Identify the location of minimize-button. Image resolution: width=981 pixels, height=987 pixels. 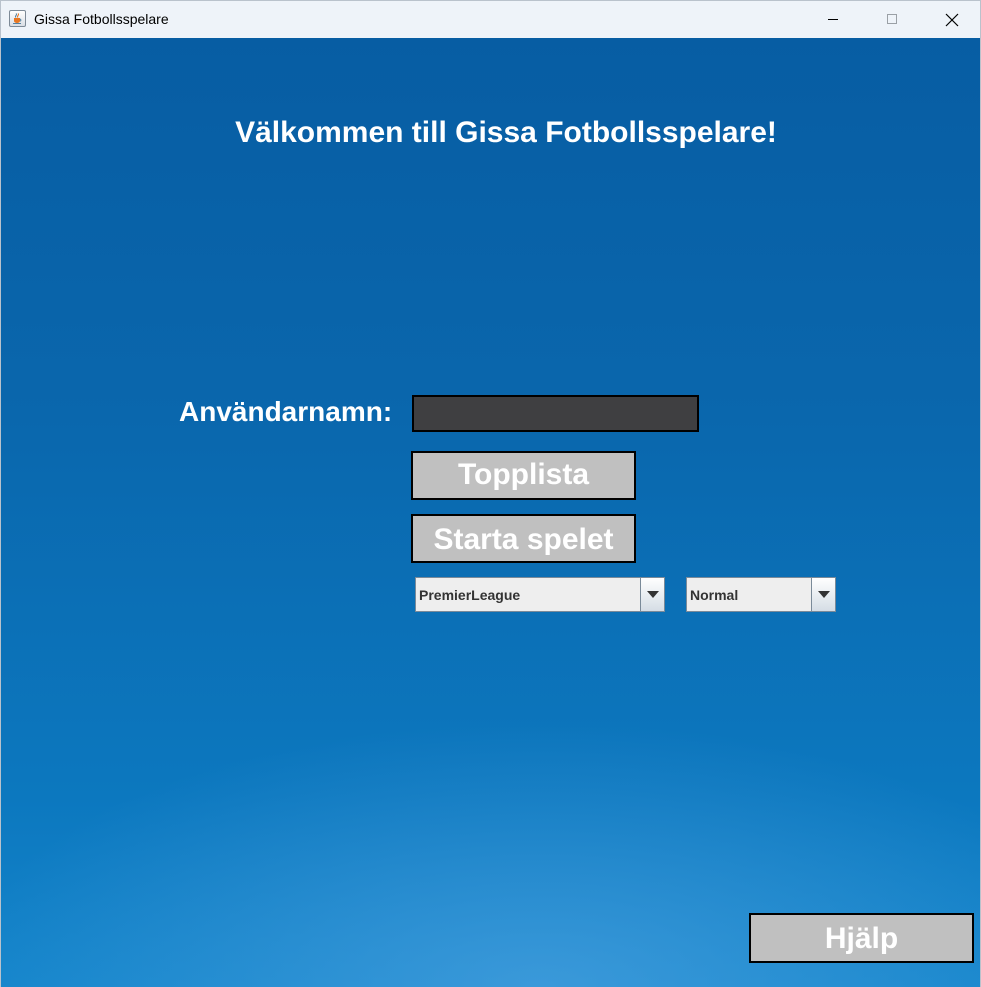
(833, 19).